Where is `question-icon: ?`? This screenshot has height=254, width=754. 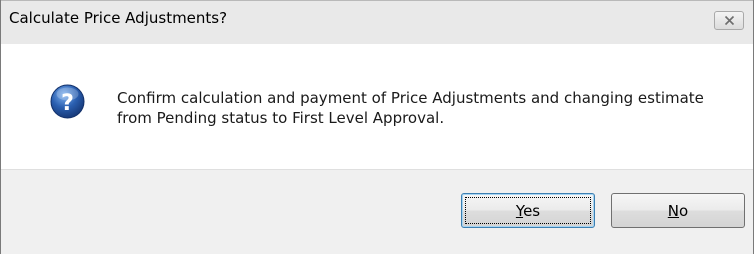 question-icon: ? is located at coordinates (67, 101).